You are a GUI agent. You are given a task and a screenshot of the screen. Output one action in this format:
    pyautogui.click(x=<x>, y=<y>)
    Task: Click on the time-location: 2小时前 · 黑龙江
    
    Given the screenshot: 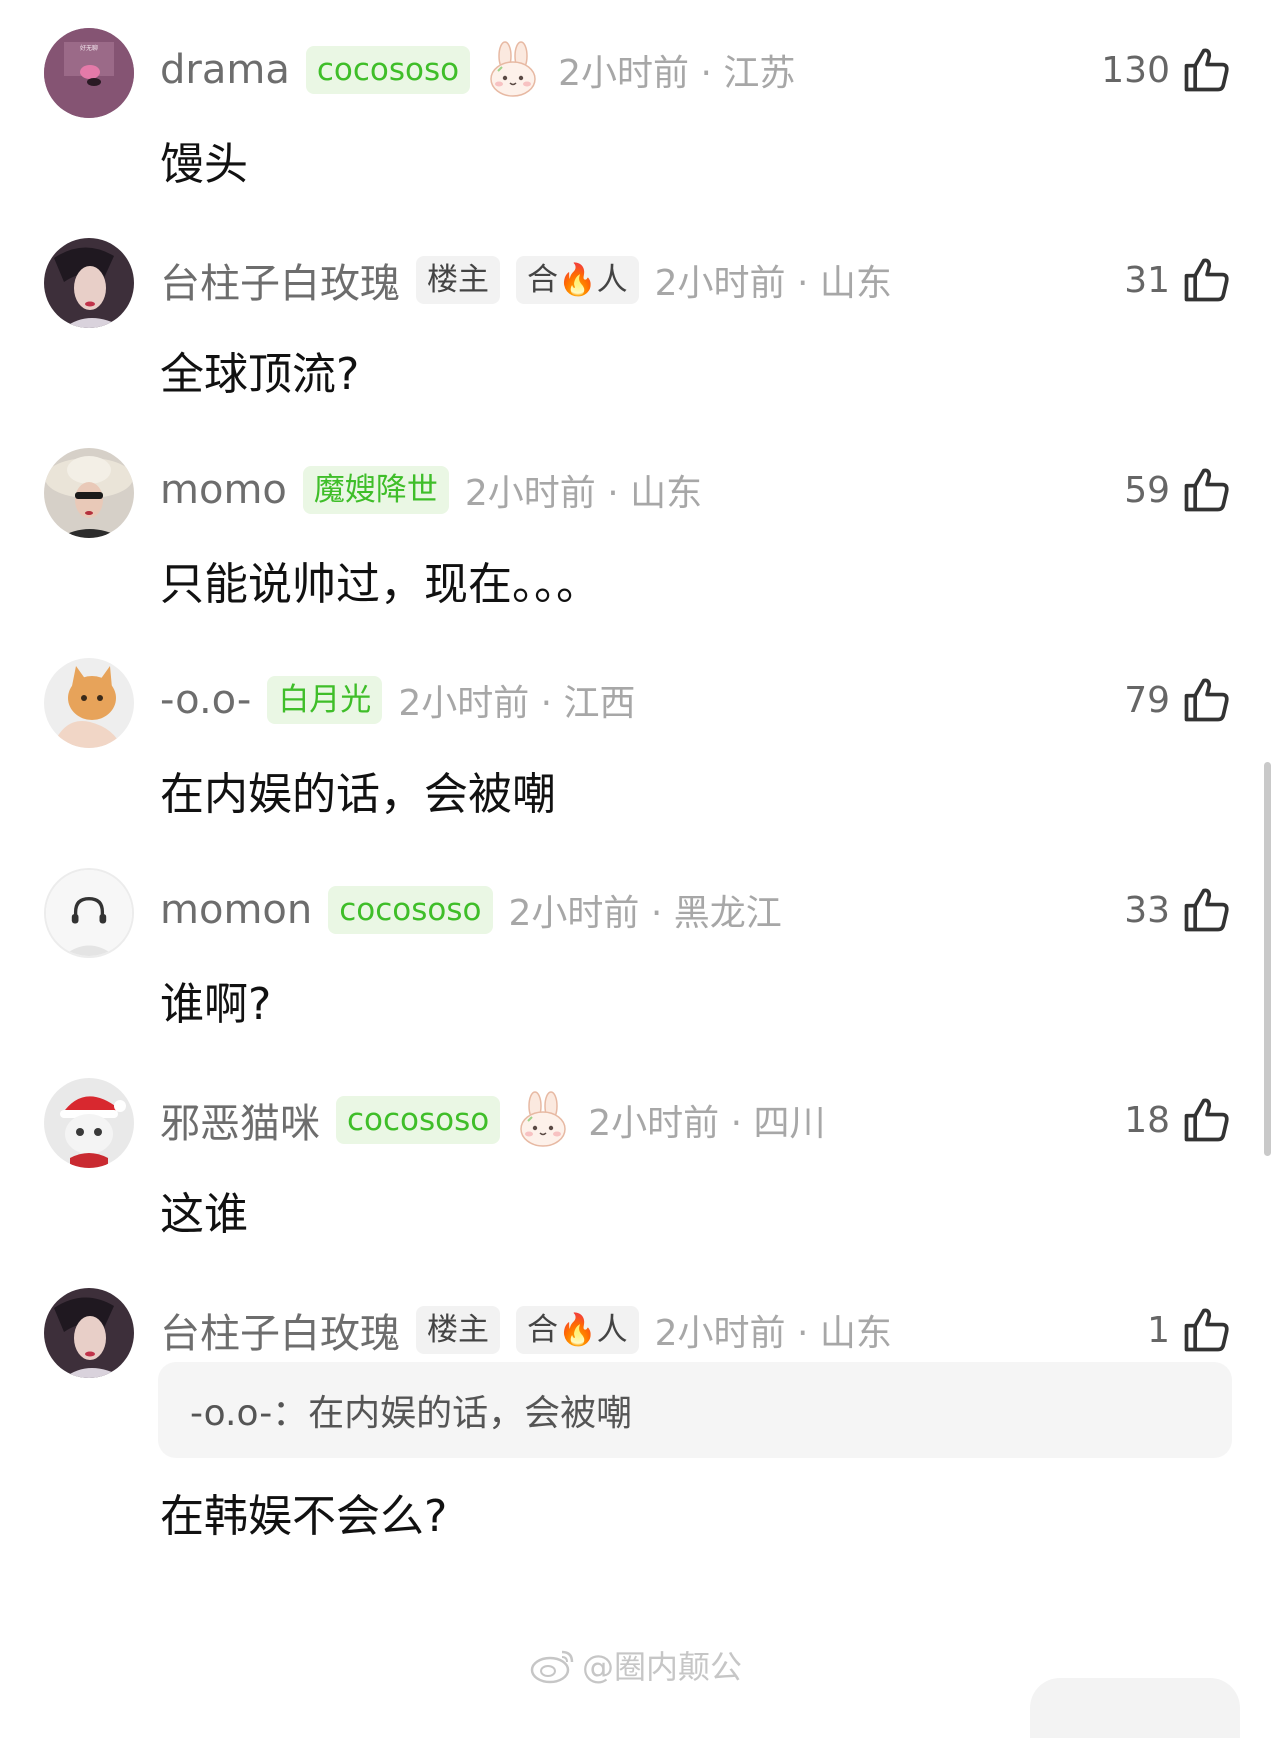 What is the action you would take?
    pyautogui.click(x=645, y=913)
    